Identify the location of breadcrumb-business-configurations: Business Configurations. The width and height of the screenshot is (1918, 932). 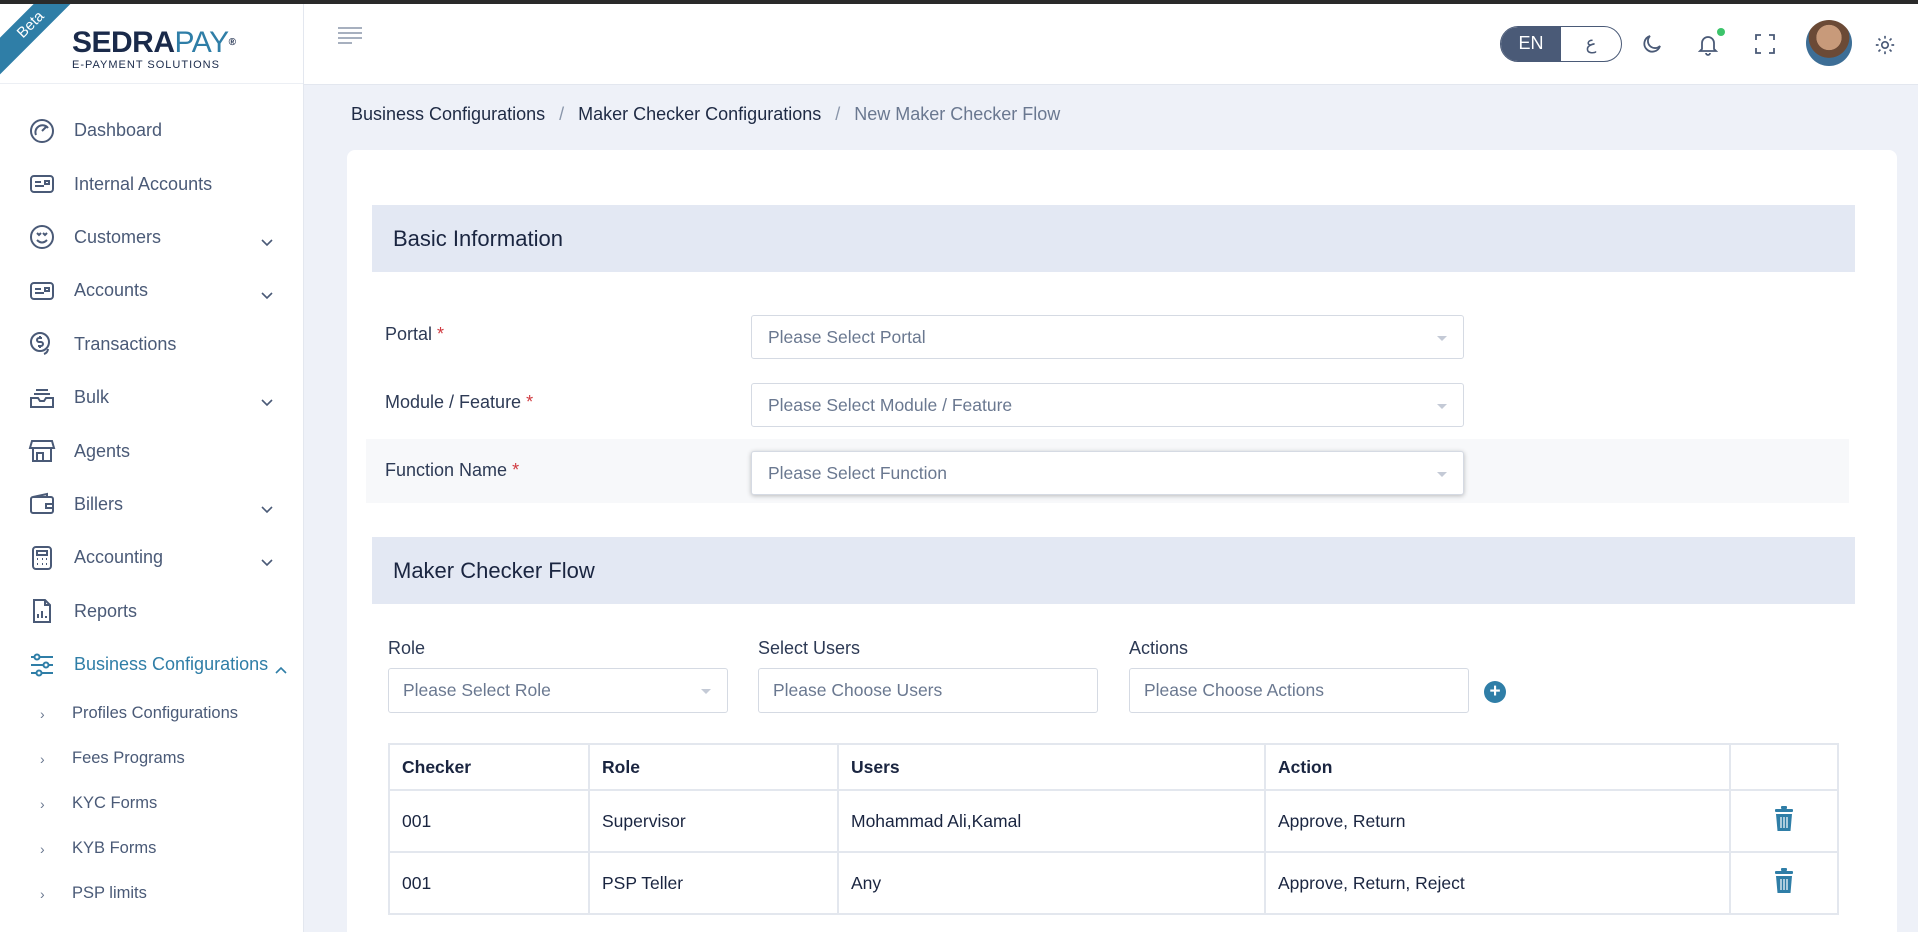
(448, 114).